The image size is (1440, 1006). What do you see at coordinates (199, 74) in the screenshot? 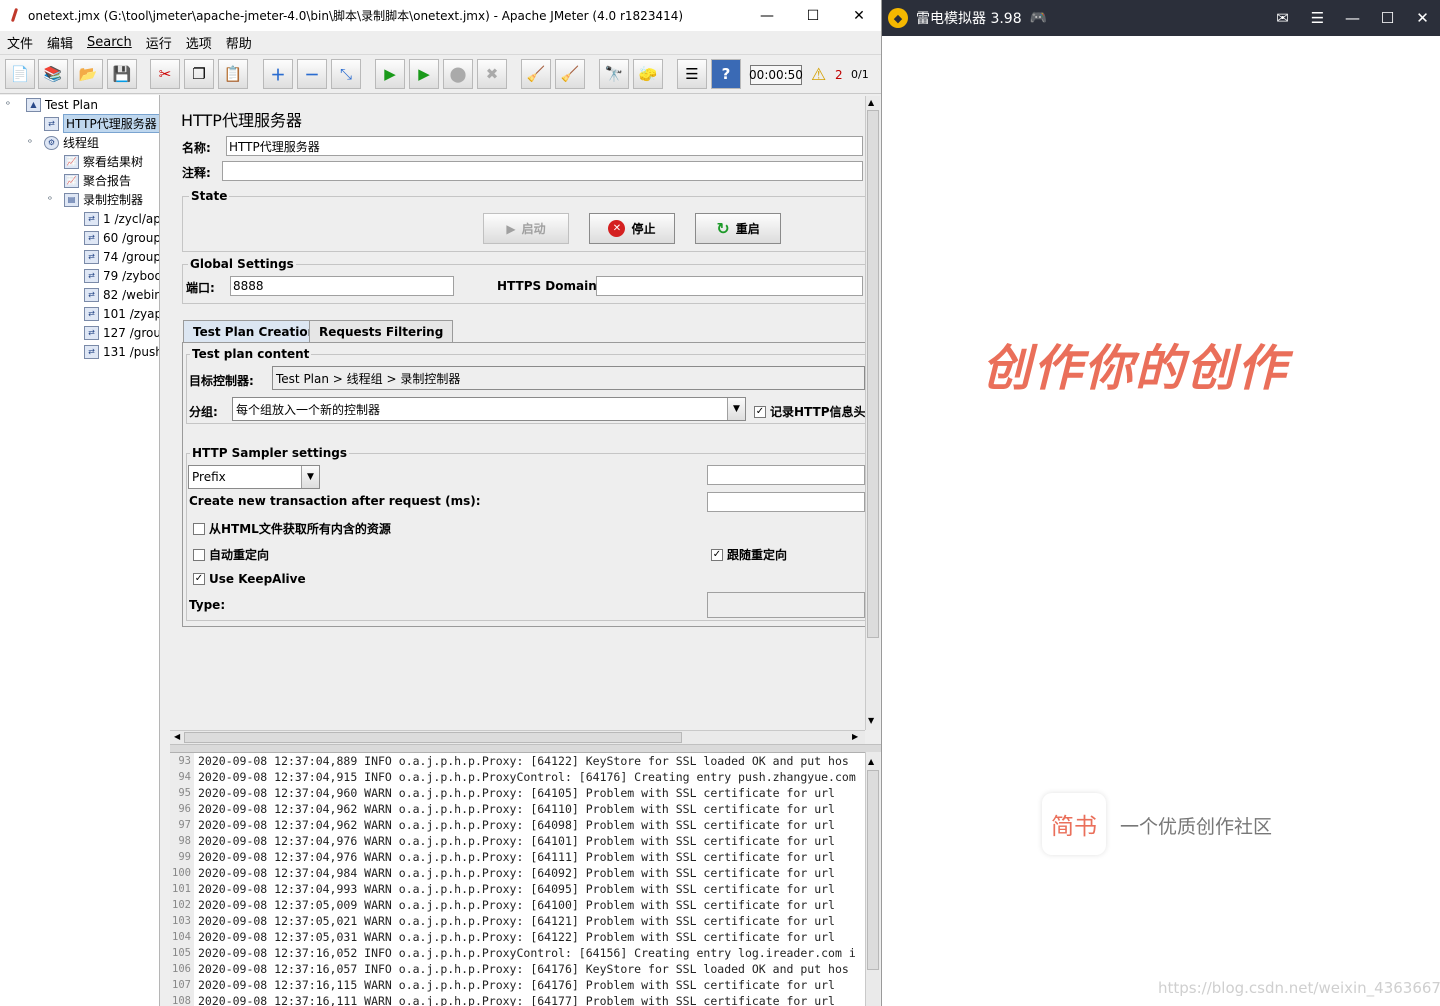
I see `copy-icon: ❐` at bounding box center [199, 74].